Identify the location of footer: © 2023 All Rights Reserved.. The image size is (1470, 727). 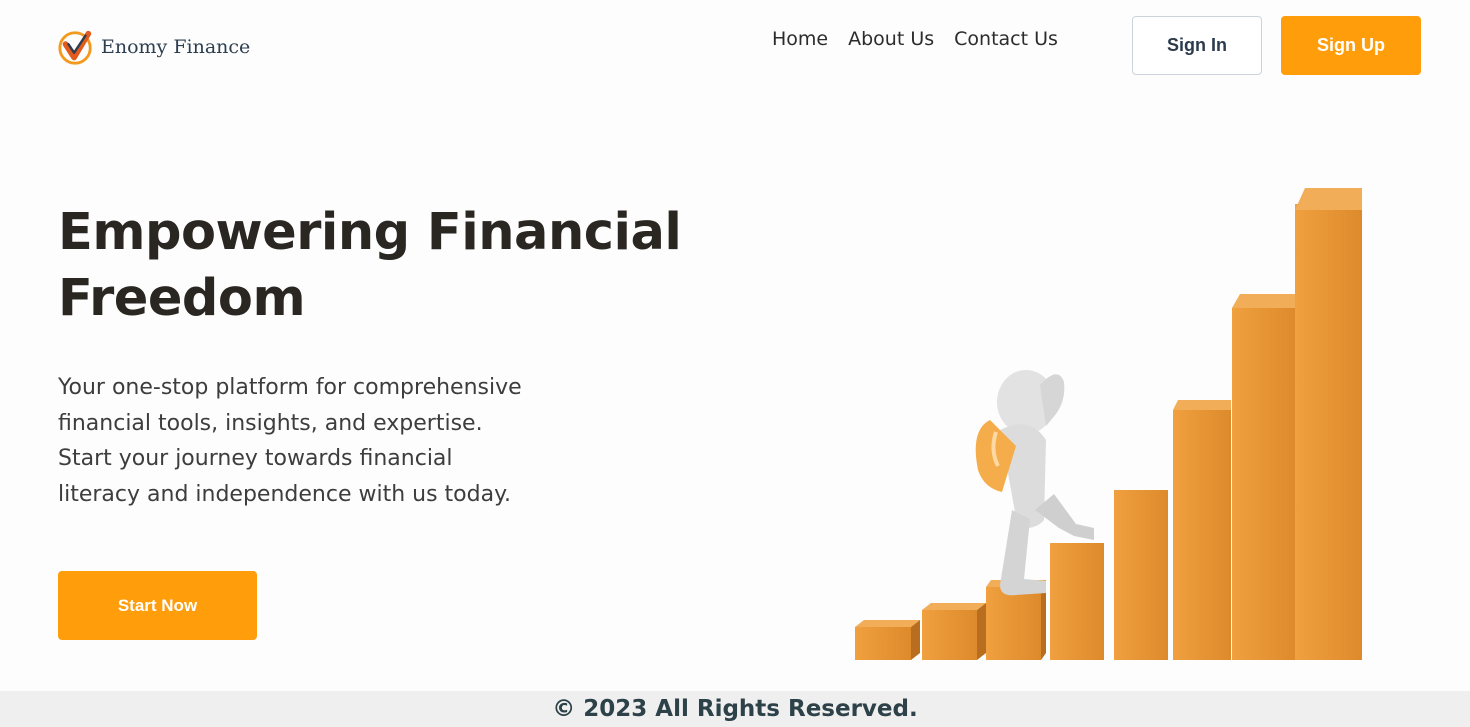
(735, 709).